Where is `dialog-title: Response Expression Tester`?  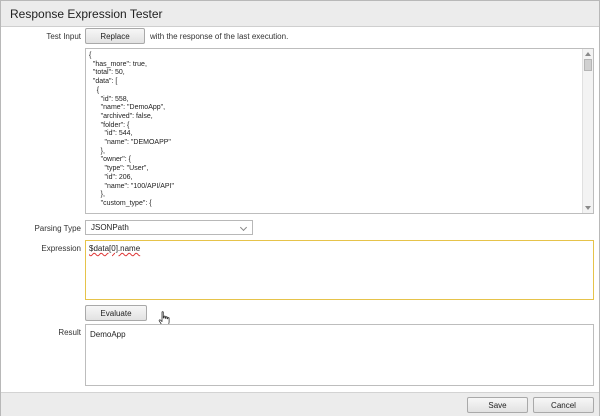 dialog-title: Response Expression Tester is located at coordinates (86, 14).